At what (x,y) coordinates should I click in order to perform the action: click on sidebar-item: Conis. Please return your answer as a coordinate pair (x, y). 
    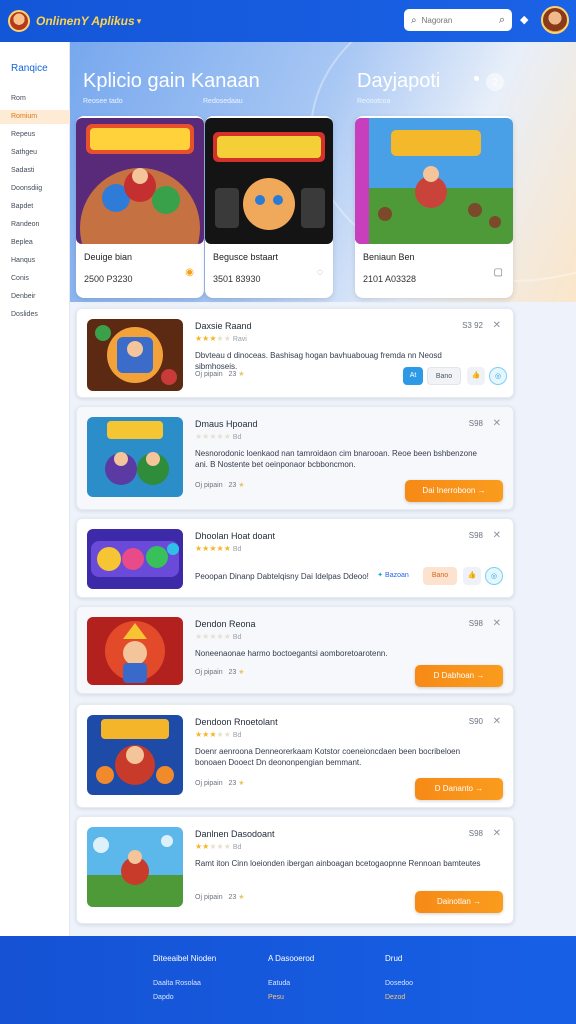
    Looking at the image, I should click on (35, 279).